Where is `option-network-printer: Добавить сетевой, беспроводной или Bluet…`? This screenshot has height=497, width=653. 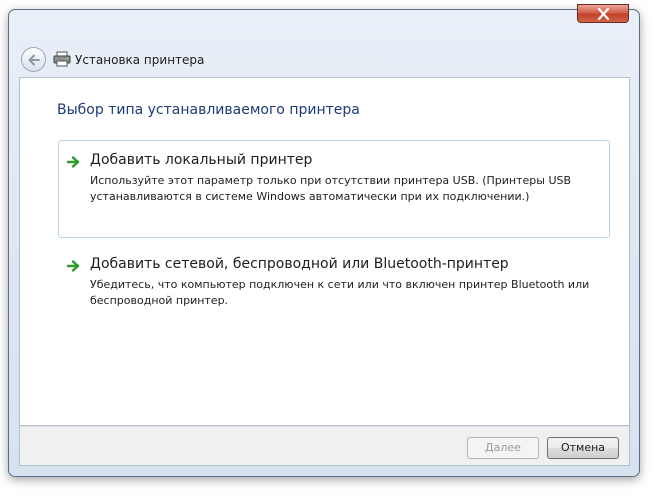
option-network-printer: Добавить сетевой, беспроводной или Bluet… is located at coordinates (334, 279).